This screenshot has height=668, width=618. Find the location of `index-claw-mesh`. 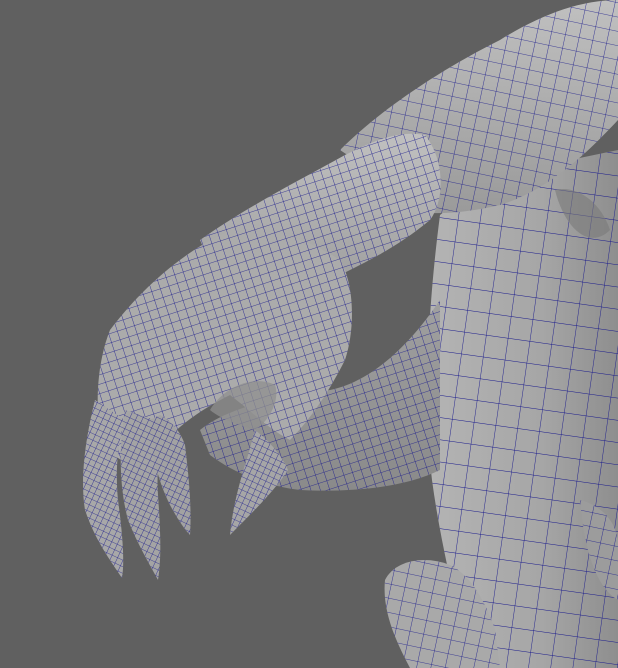

index-claw-mesh is located at coordinates (104, 489).